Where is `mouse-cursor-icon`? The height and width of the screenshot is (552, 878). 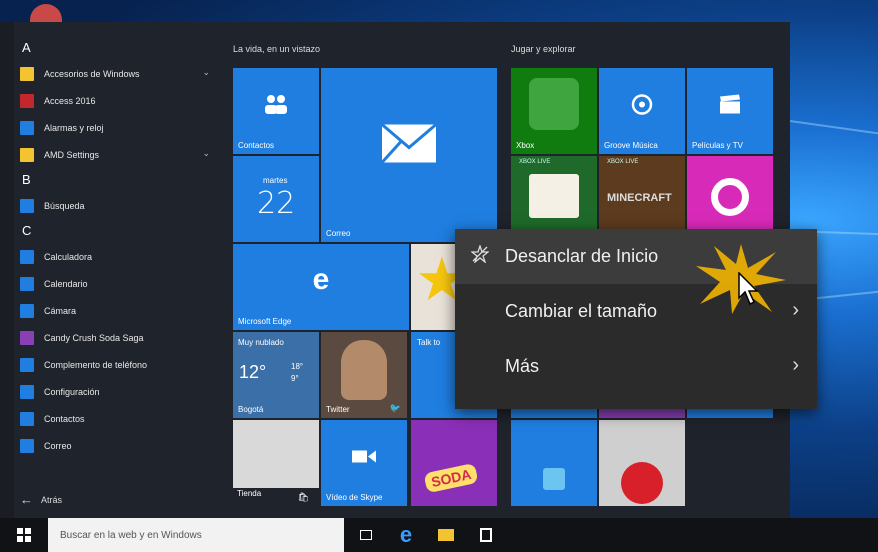
mouse-cursor-icon is located at coordinates (749, 291).